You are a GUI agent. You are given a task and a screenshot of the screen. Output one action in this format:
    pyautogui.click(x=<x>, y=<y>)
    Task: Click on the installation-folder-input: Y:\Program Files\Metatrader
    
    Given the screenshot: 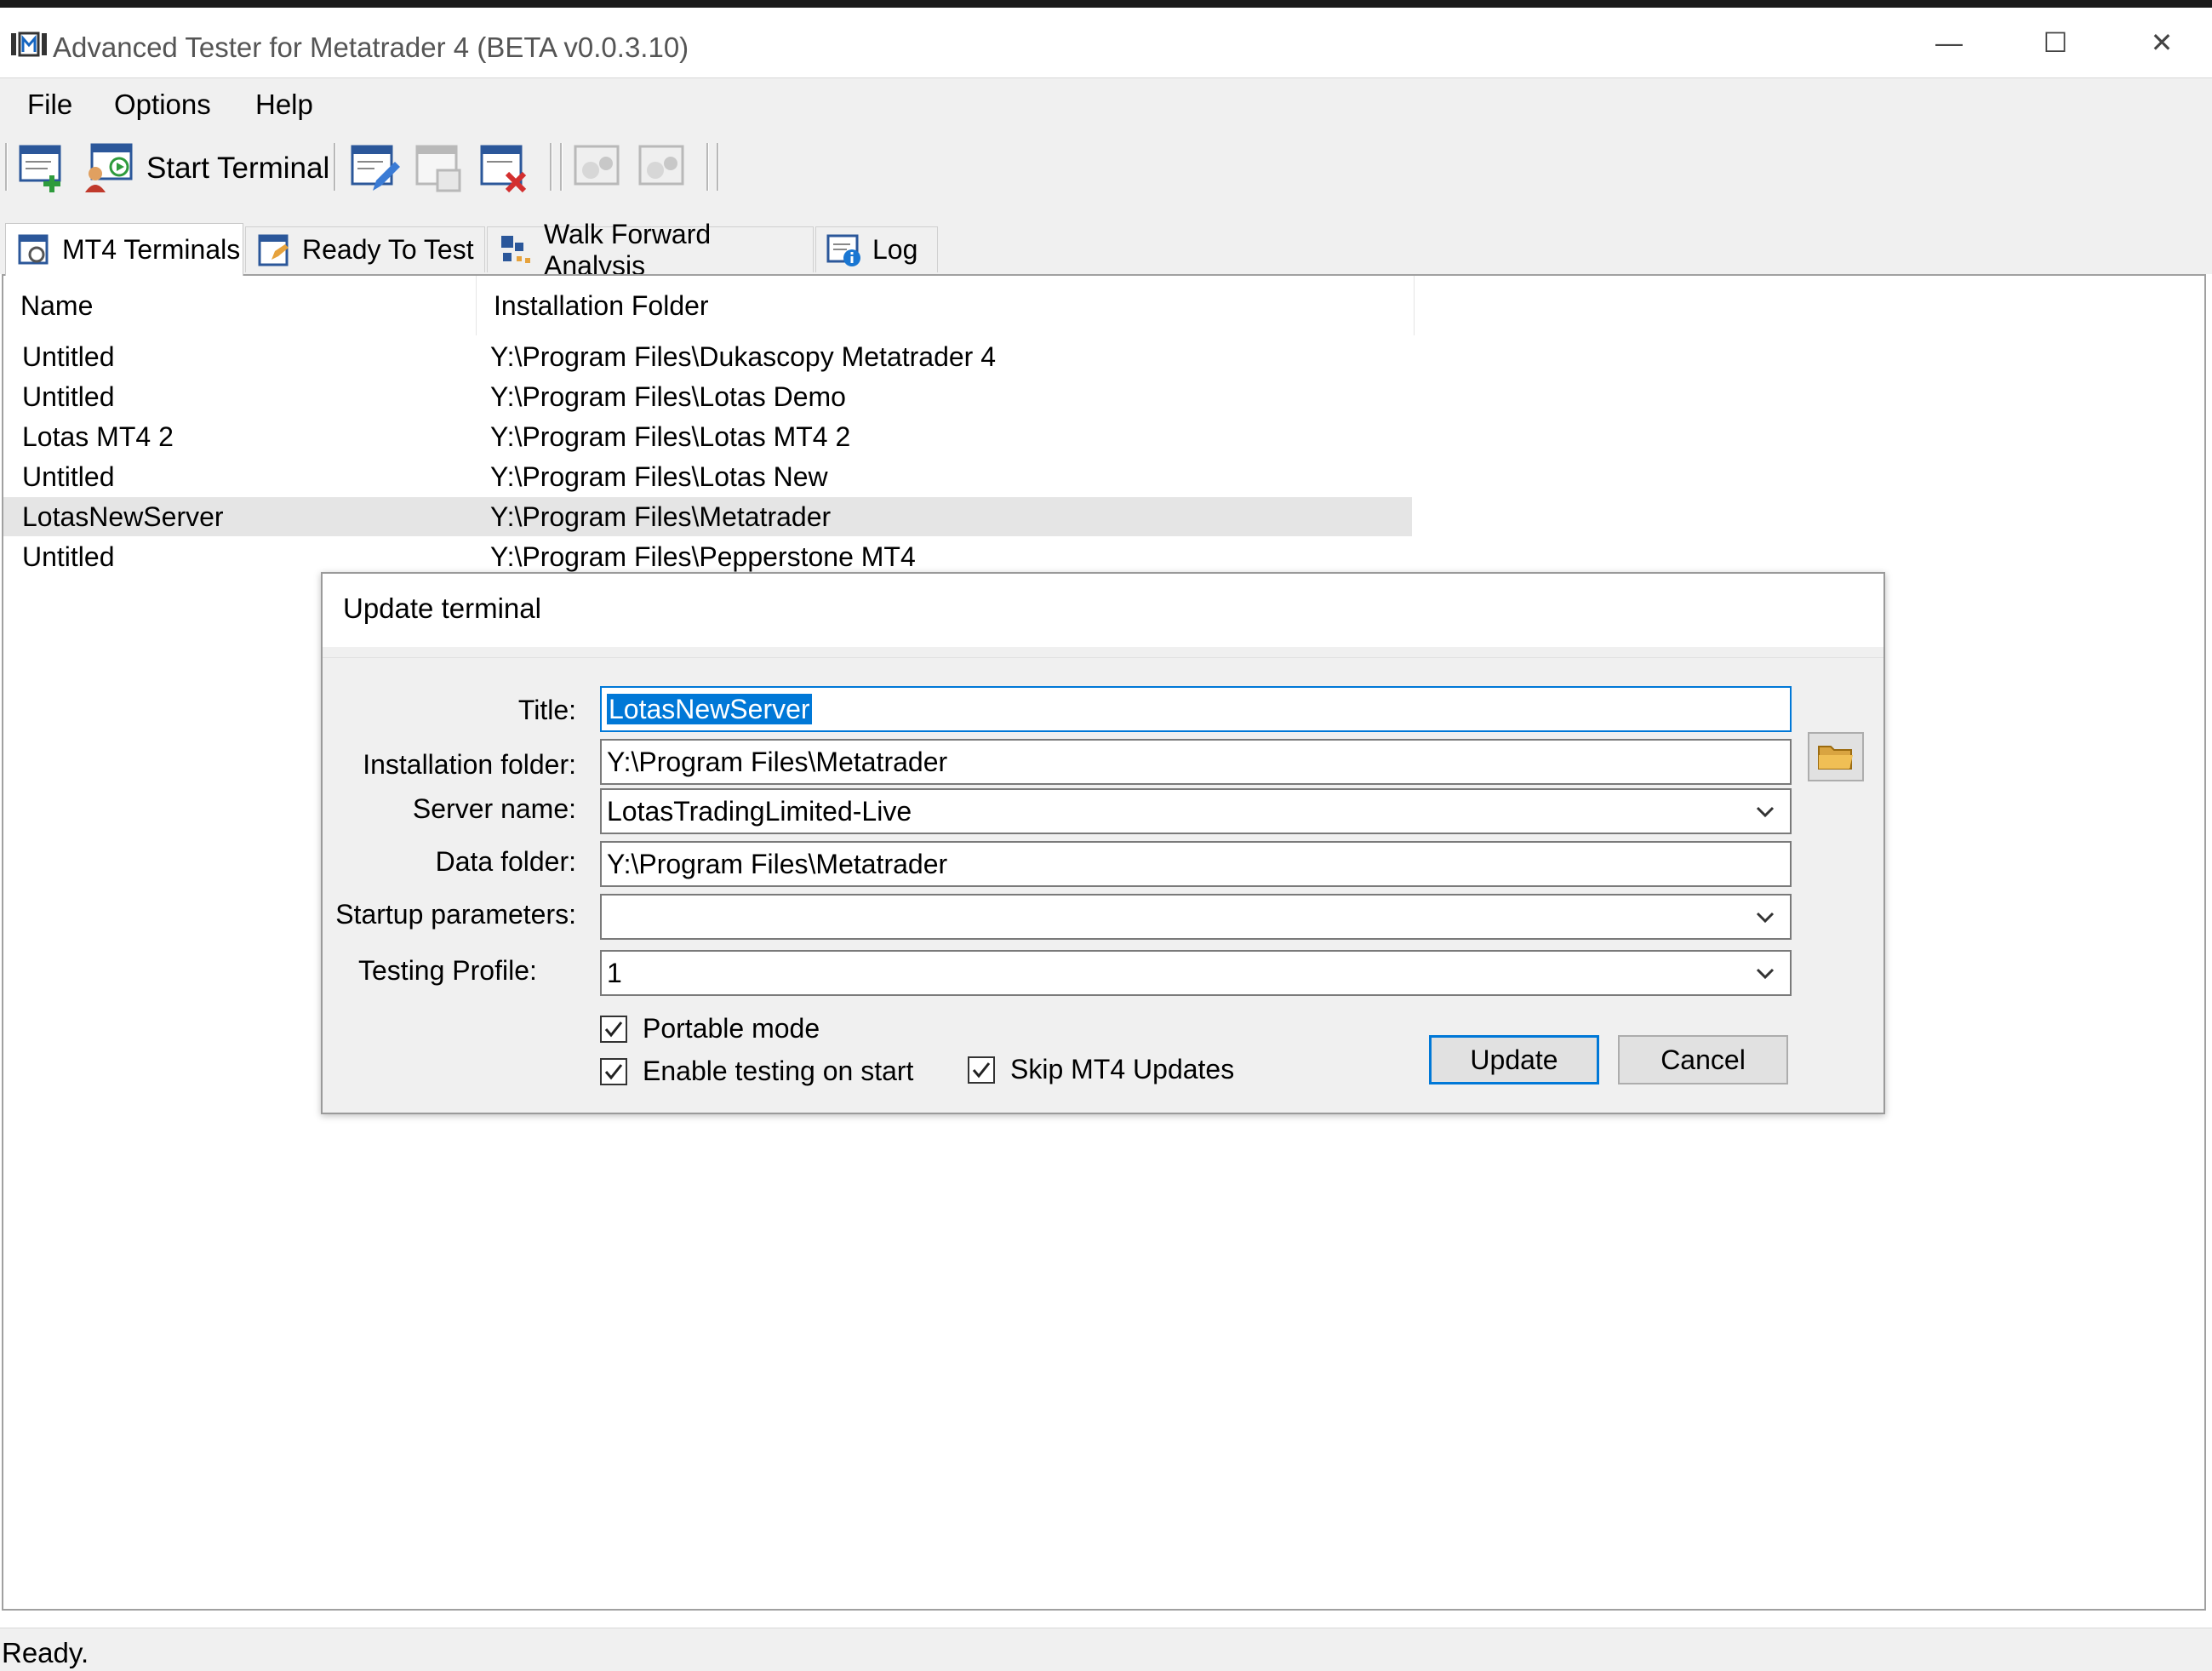 What is the action you would take?
    pyautogui.click(x=1196, y=762)
    